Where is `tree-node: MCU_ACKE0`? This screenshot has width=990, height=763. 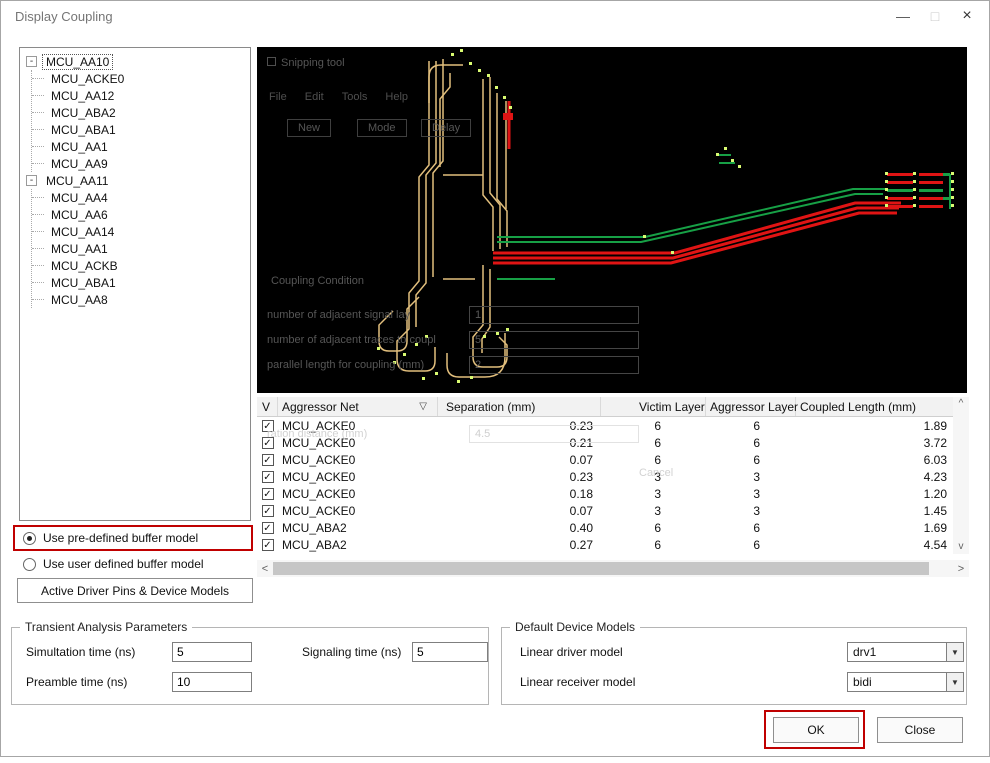
tree-node: MCU_ACKE0 is located at coordinates (87, 79).